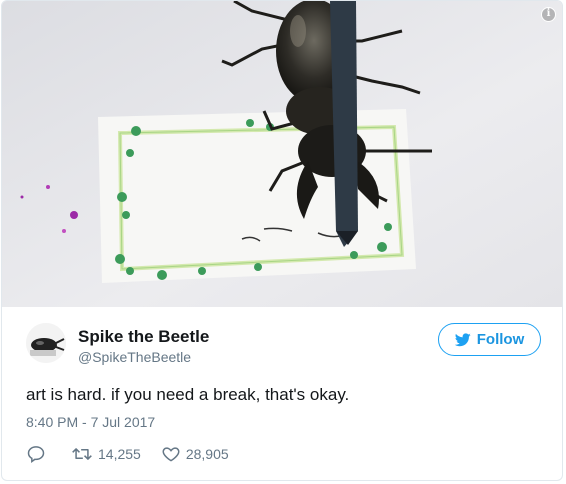 Image resolution: width=566 pixels, height=484 pixels. I want to click on display-name: Spike the Beetle, so click(143, 337).